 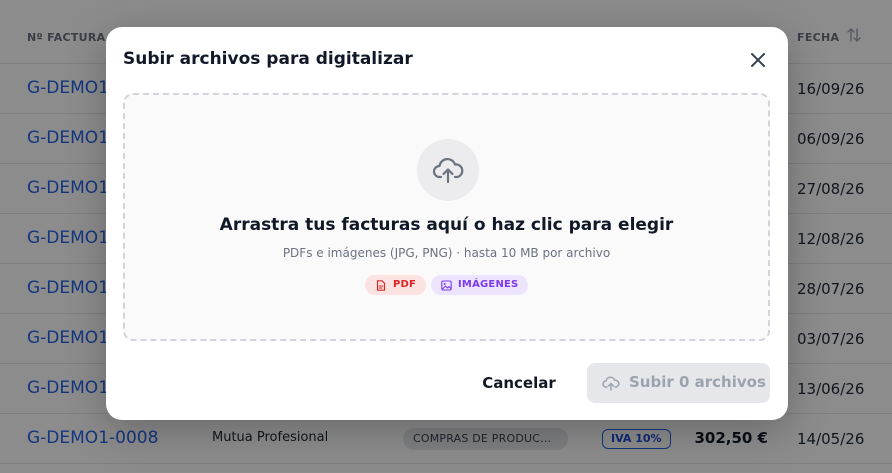 I want to click on upload-icon-circle, so click(x=448, y=170).